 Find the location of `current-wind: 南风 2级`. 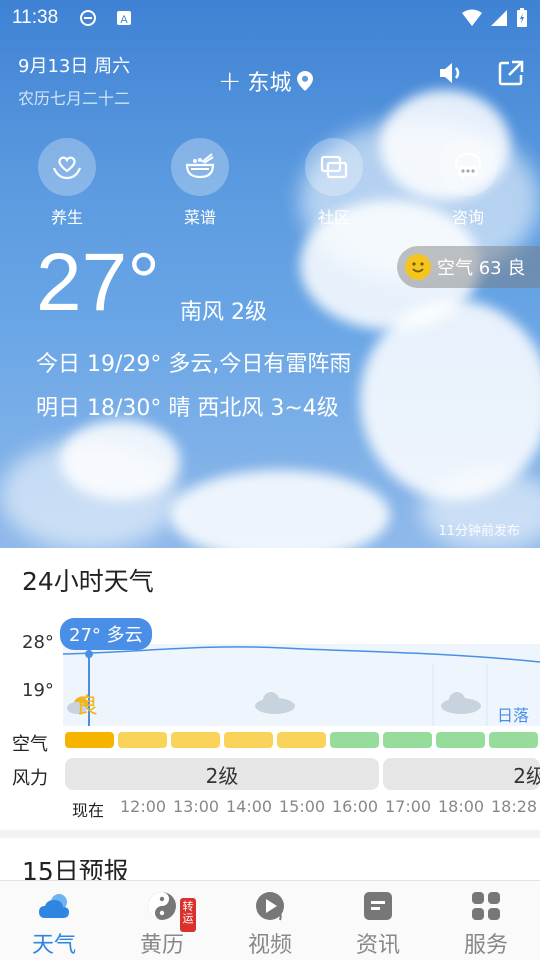

current-wind: 南风 2级 is located at coordinates (223, 312).